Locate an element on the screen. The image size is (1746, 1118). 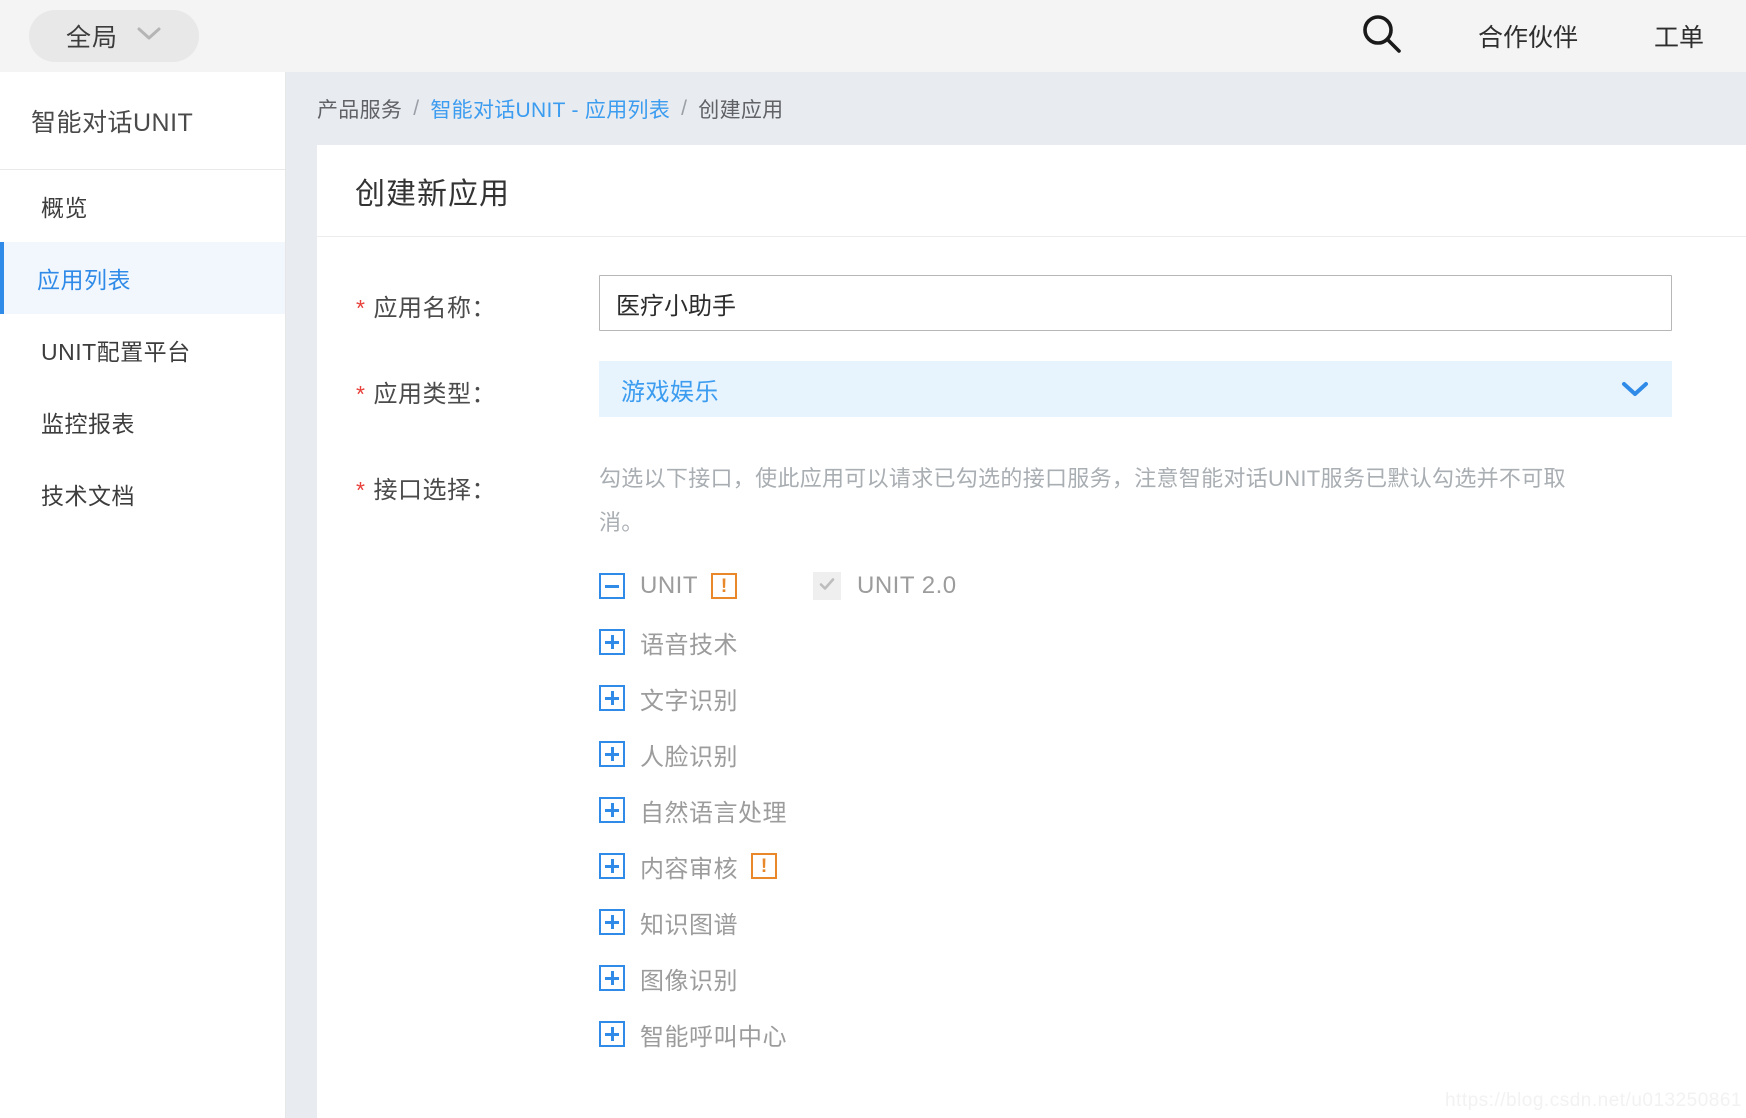
tree-row: 自然语言处理 is located at coordinates (1135, 810).